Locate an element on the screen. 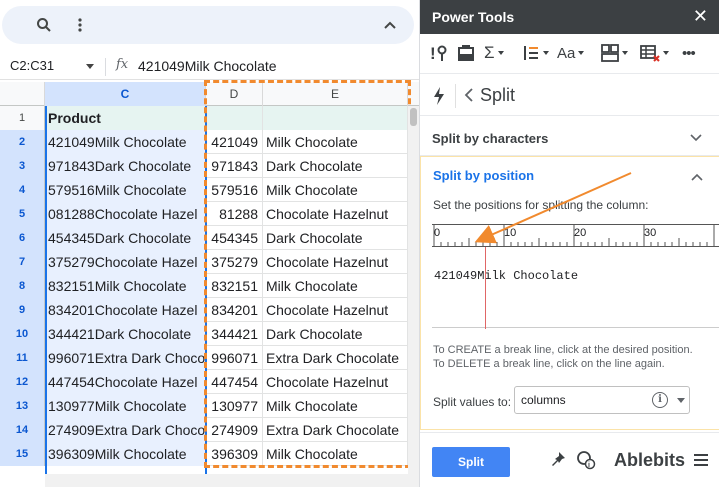  scroll-thumb is located at coordinates (413, 117).